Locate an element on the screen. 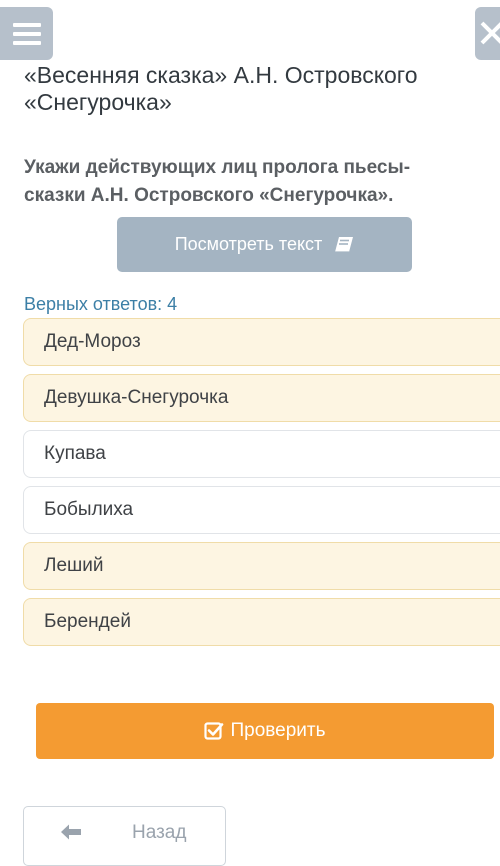 The width and height of the screenshot is (500, 866). hamburger-menu-icon is located at coordinates (26, 33).